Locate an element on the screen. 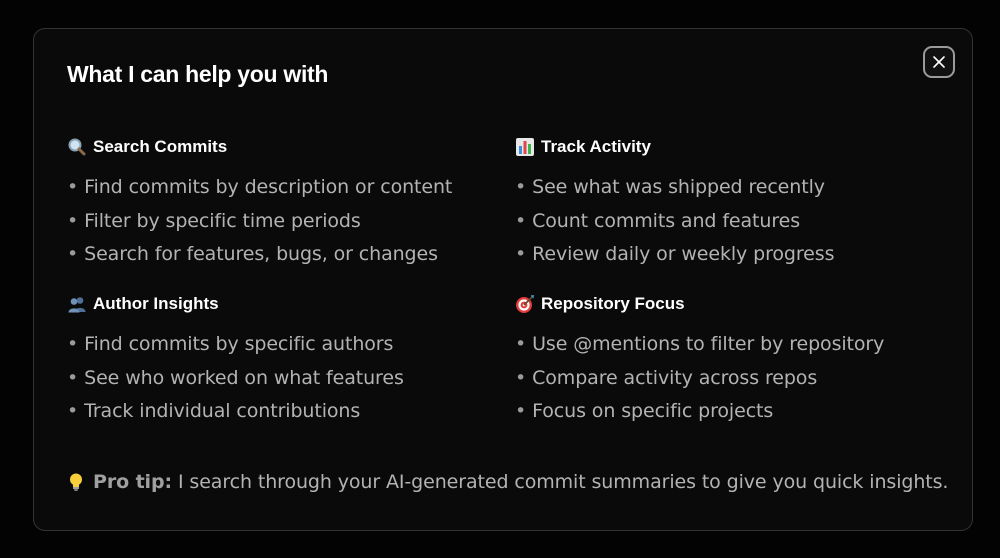 This screenshot has height=558, width=1000. list-item-text: See what was shipped recently is located at coordinates (678, 187).